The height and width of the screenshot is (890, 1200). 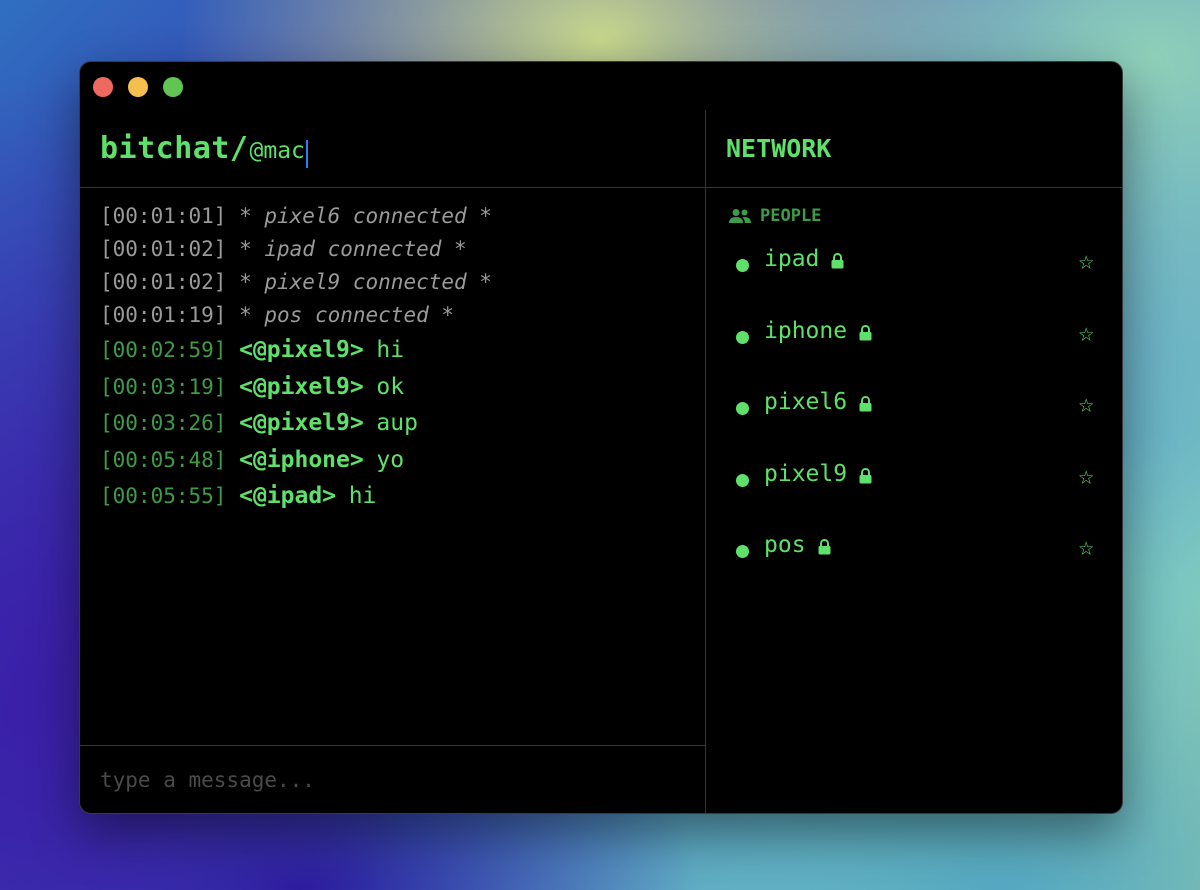 I want to click on chat-header: bitchat/@mac, so click(x=392, y=149).